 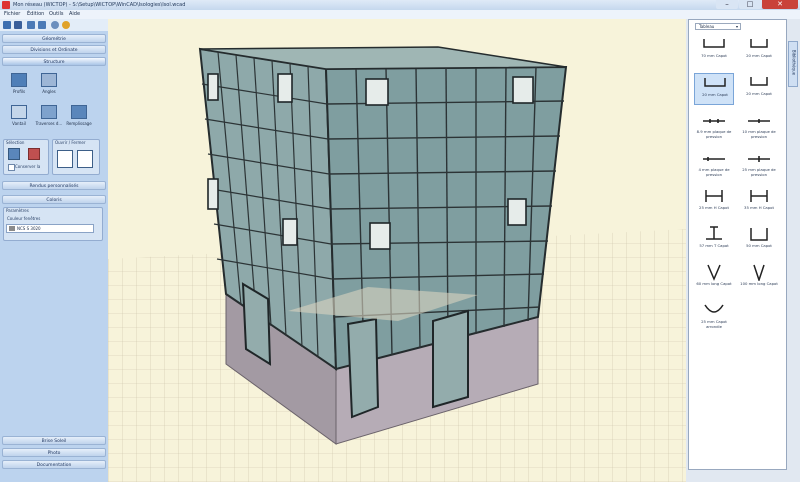 I want to click on infill-icon, so click(x=79, y=112).